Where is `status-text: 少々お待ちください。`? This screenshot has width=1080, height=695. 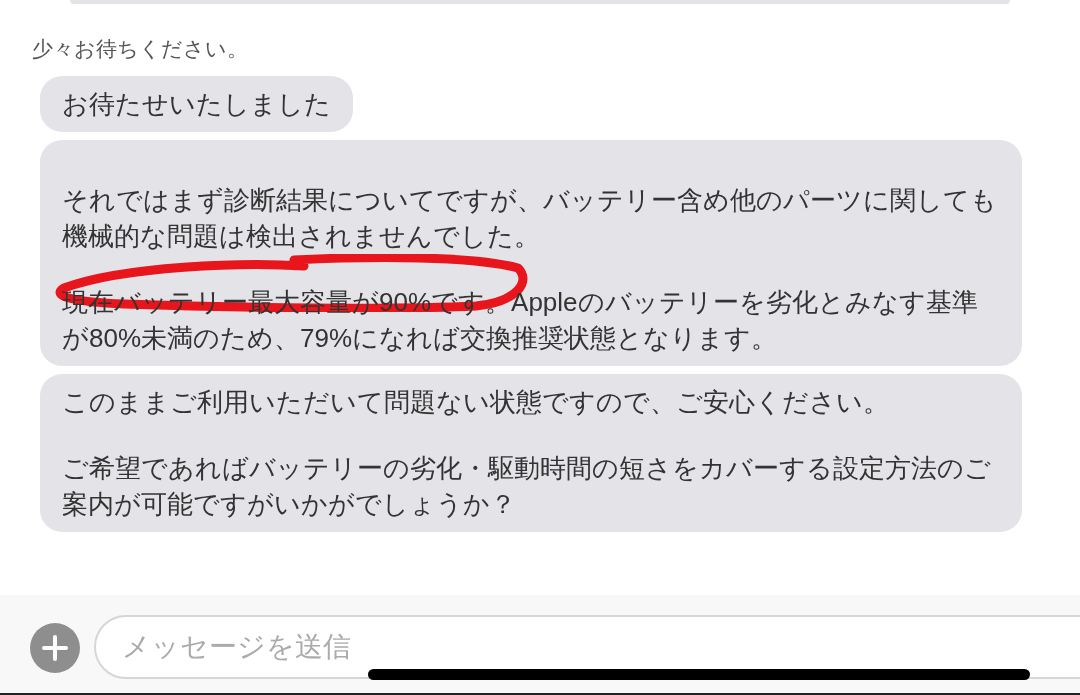
status-text: 少々お待ちください。 is located at coordinates (140, 49).